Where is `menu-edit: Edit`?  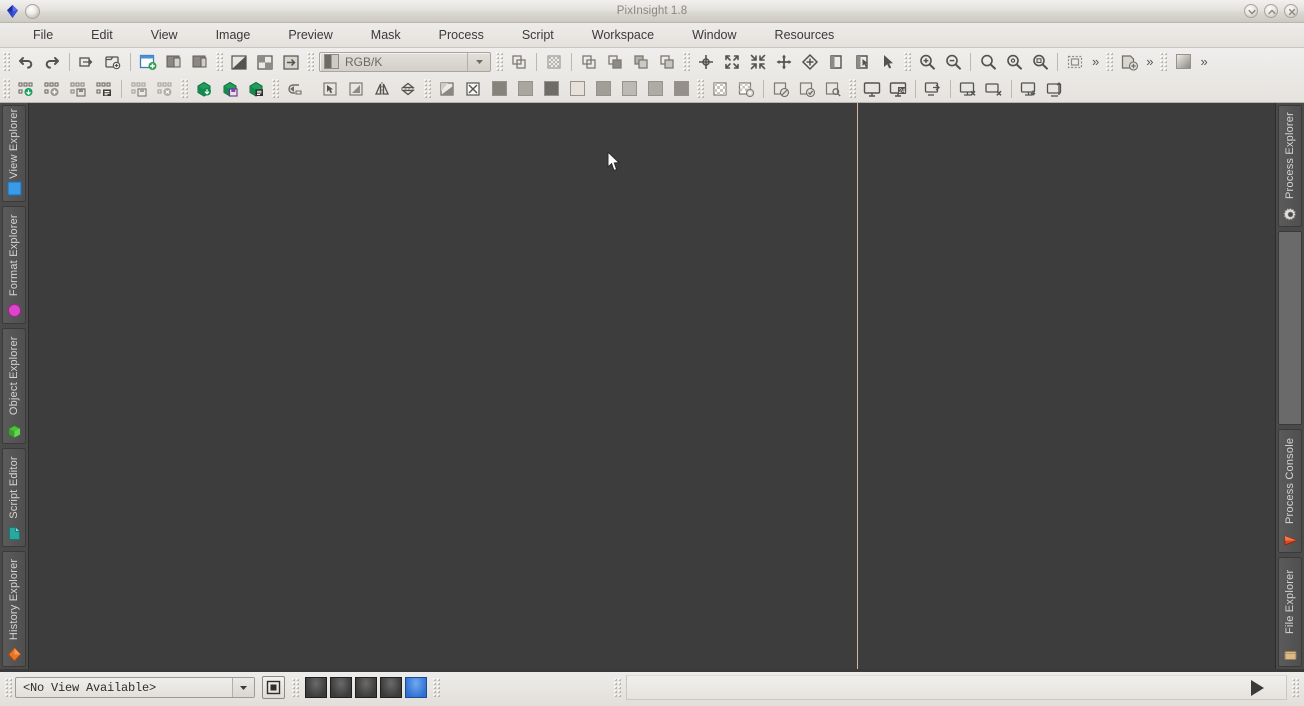
menu-edit: Edit is located at coordinates (102, 35).